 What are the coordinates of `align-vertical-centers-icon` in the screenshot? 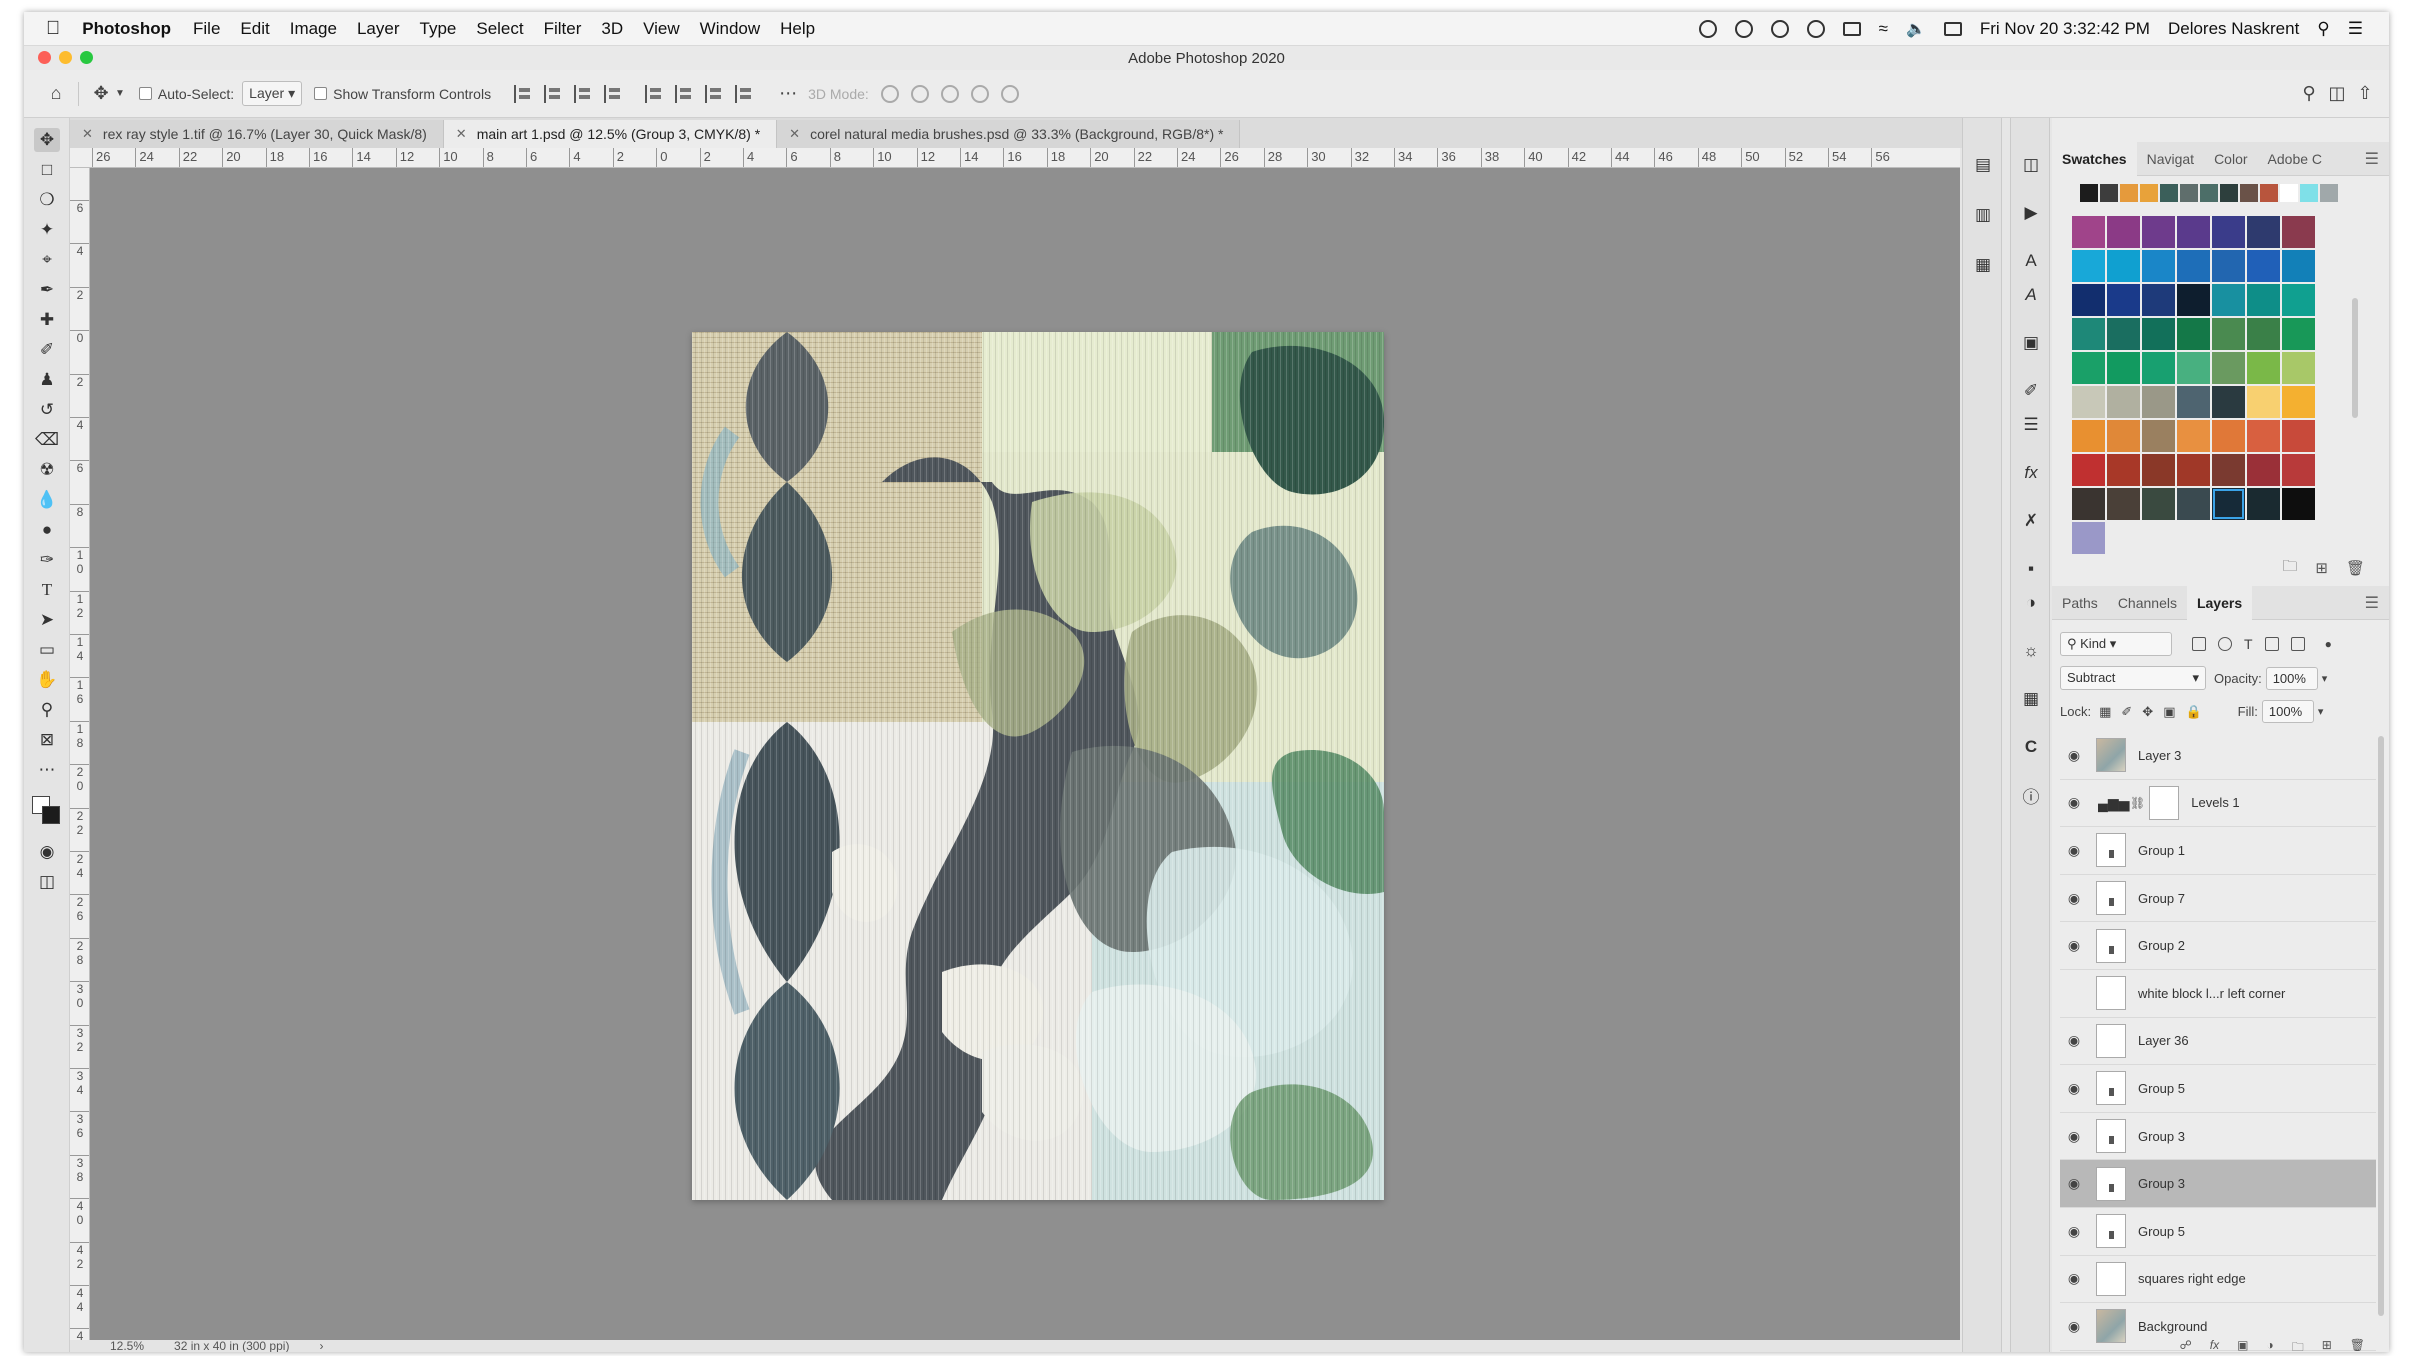 It's located at (685, 93).